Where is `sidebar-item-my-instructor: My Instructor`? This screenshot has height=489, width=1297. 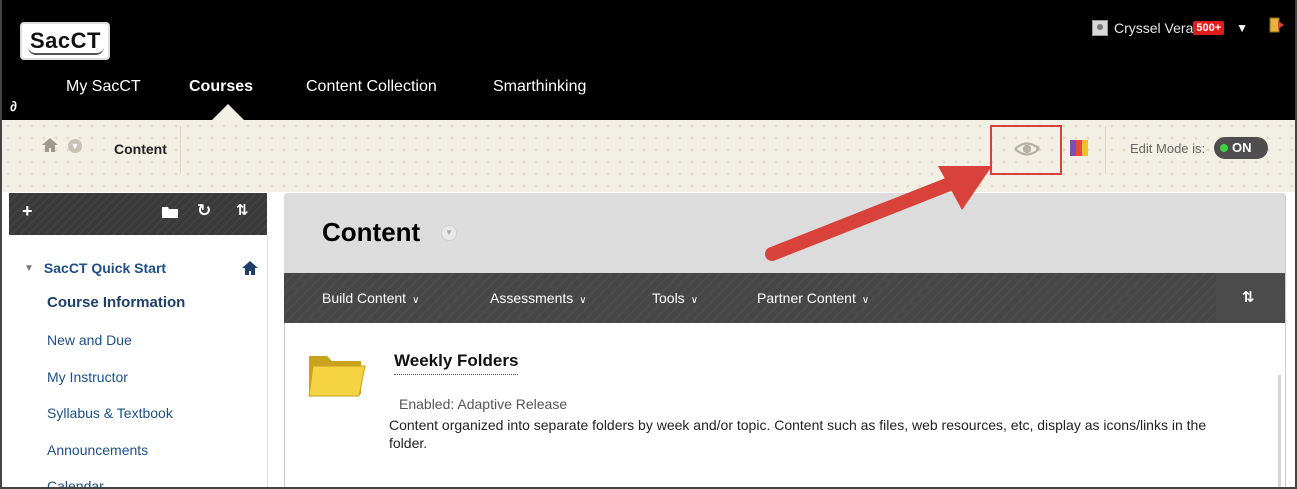
sidebar-item-my-instructor: My Instructor is located at coordinates (87, 377).